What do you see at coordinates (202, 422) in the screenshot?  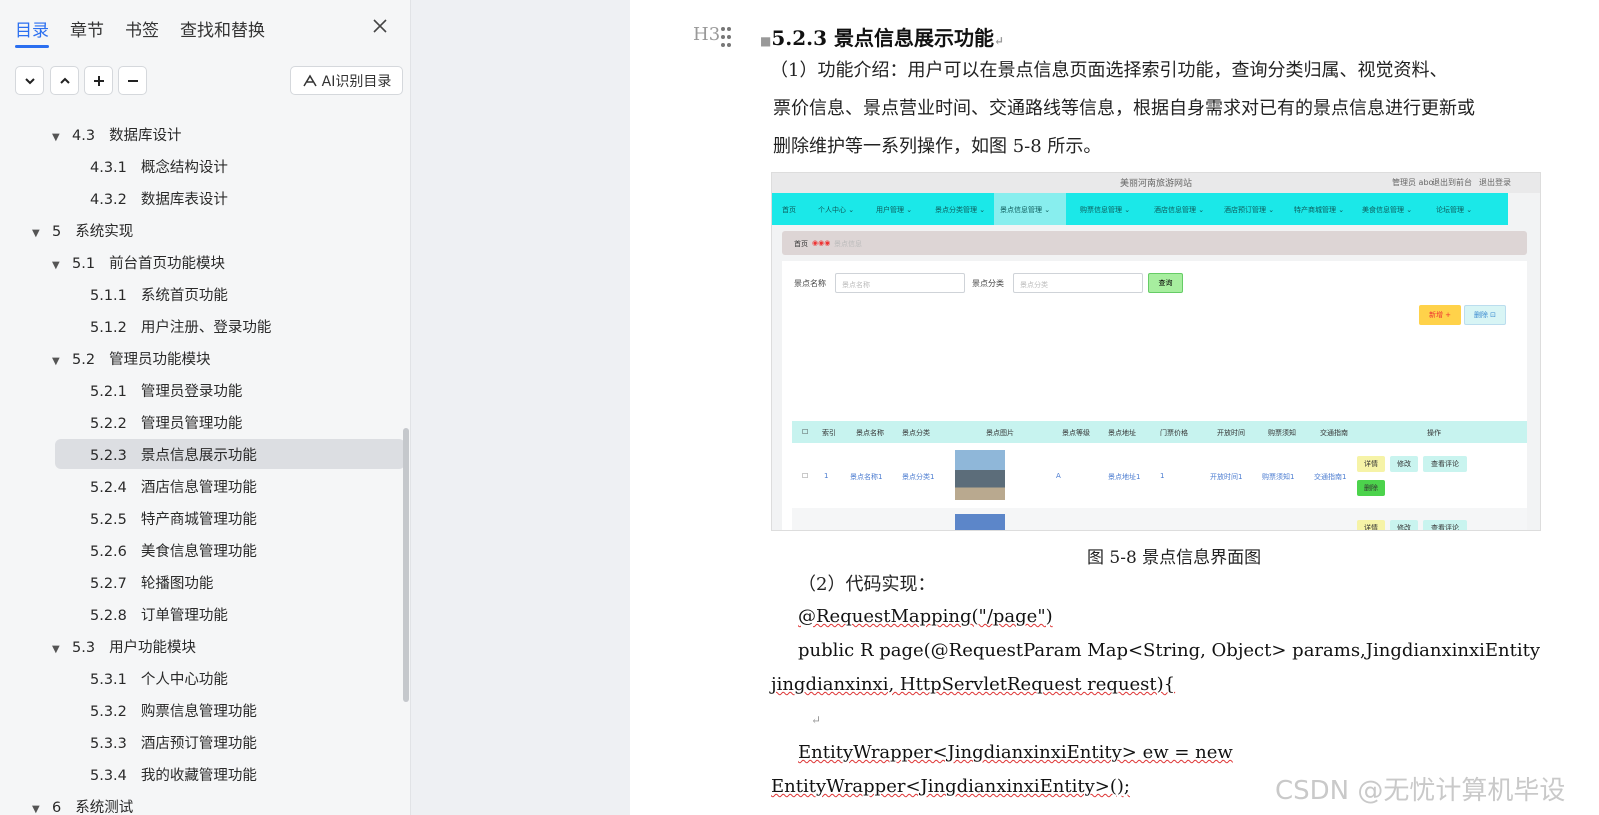 I see `toc-item-5-2-2: 5.2.2 管理员管理功能` at bounding box center [202, 422].